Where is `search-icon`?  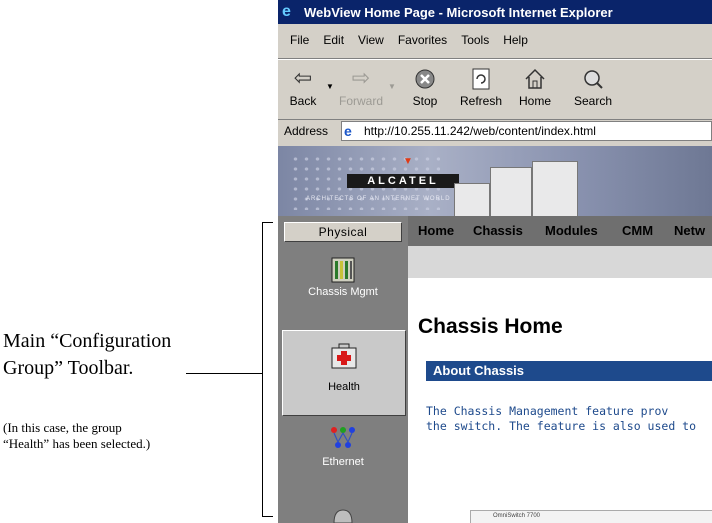 search-icon is located at coordinates (593, 78).